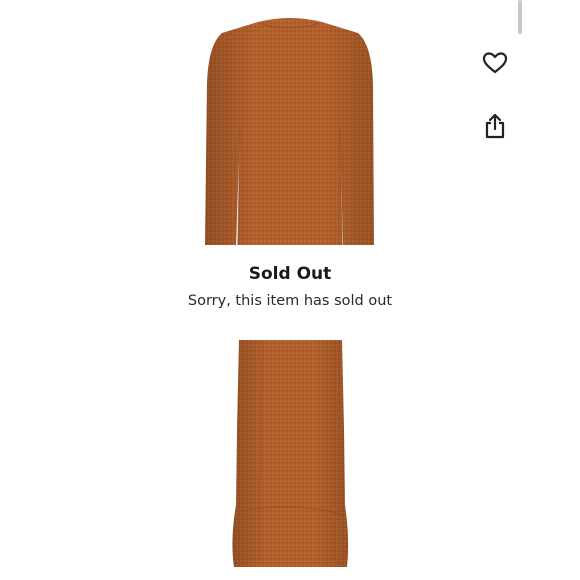 This screenshot has height=580, width=580. I want to click on scrollbar, so click(520, 18).